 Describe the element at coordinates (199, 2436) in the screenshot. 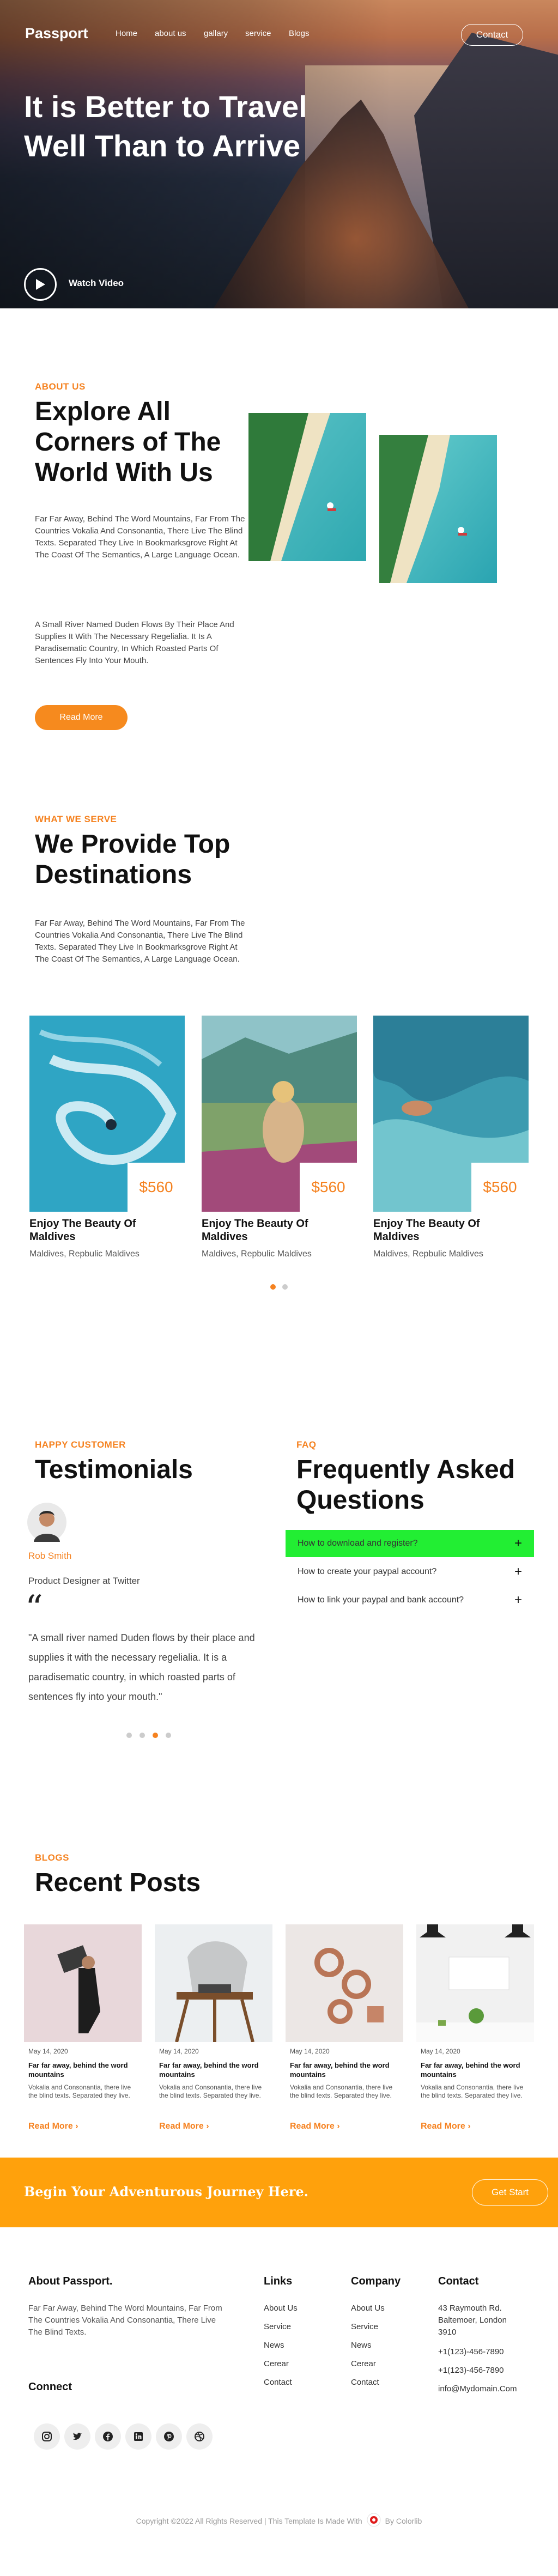

I see `dribbble-icon` at that location.